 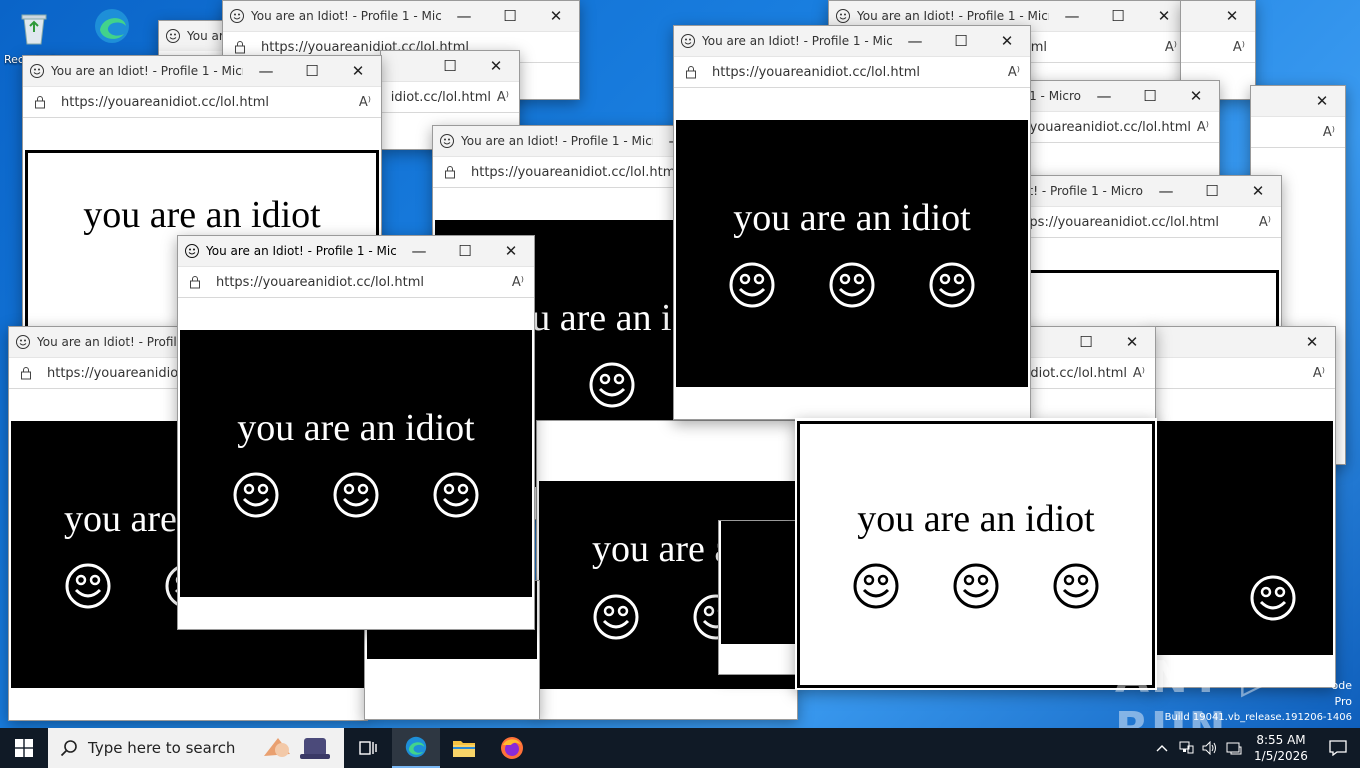 What do you see at coordinates (356, 427) in the screenshot?
I see `idiot-message: you are an idiot` at bounding box center [356, 427].